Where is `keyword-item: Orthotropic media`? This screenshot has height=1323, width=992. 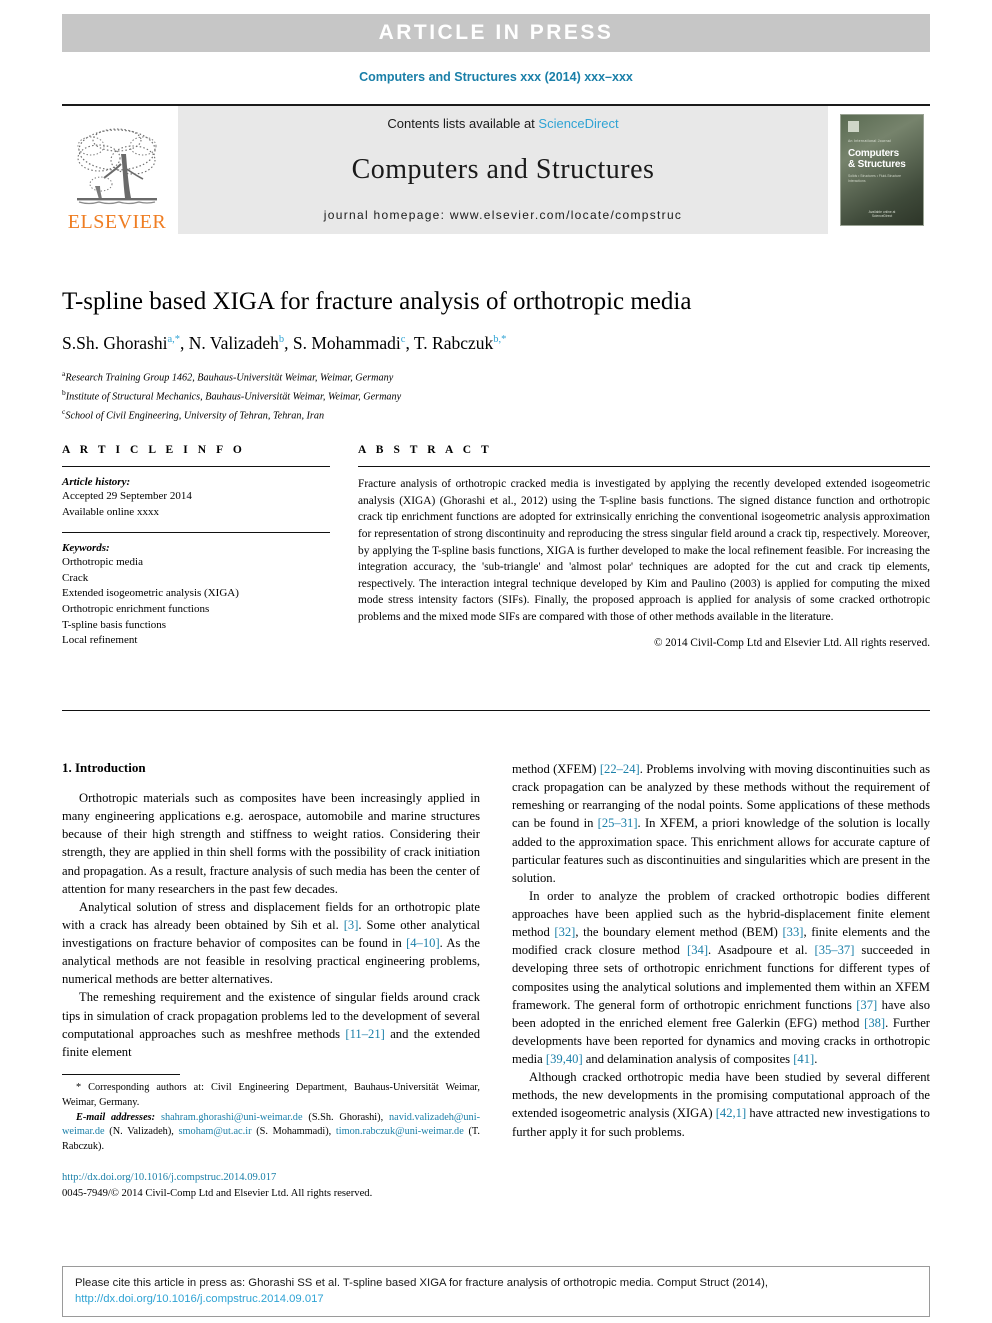 keyword-item: Orthotropic media is located at coordinates (102, 562).